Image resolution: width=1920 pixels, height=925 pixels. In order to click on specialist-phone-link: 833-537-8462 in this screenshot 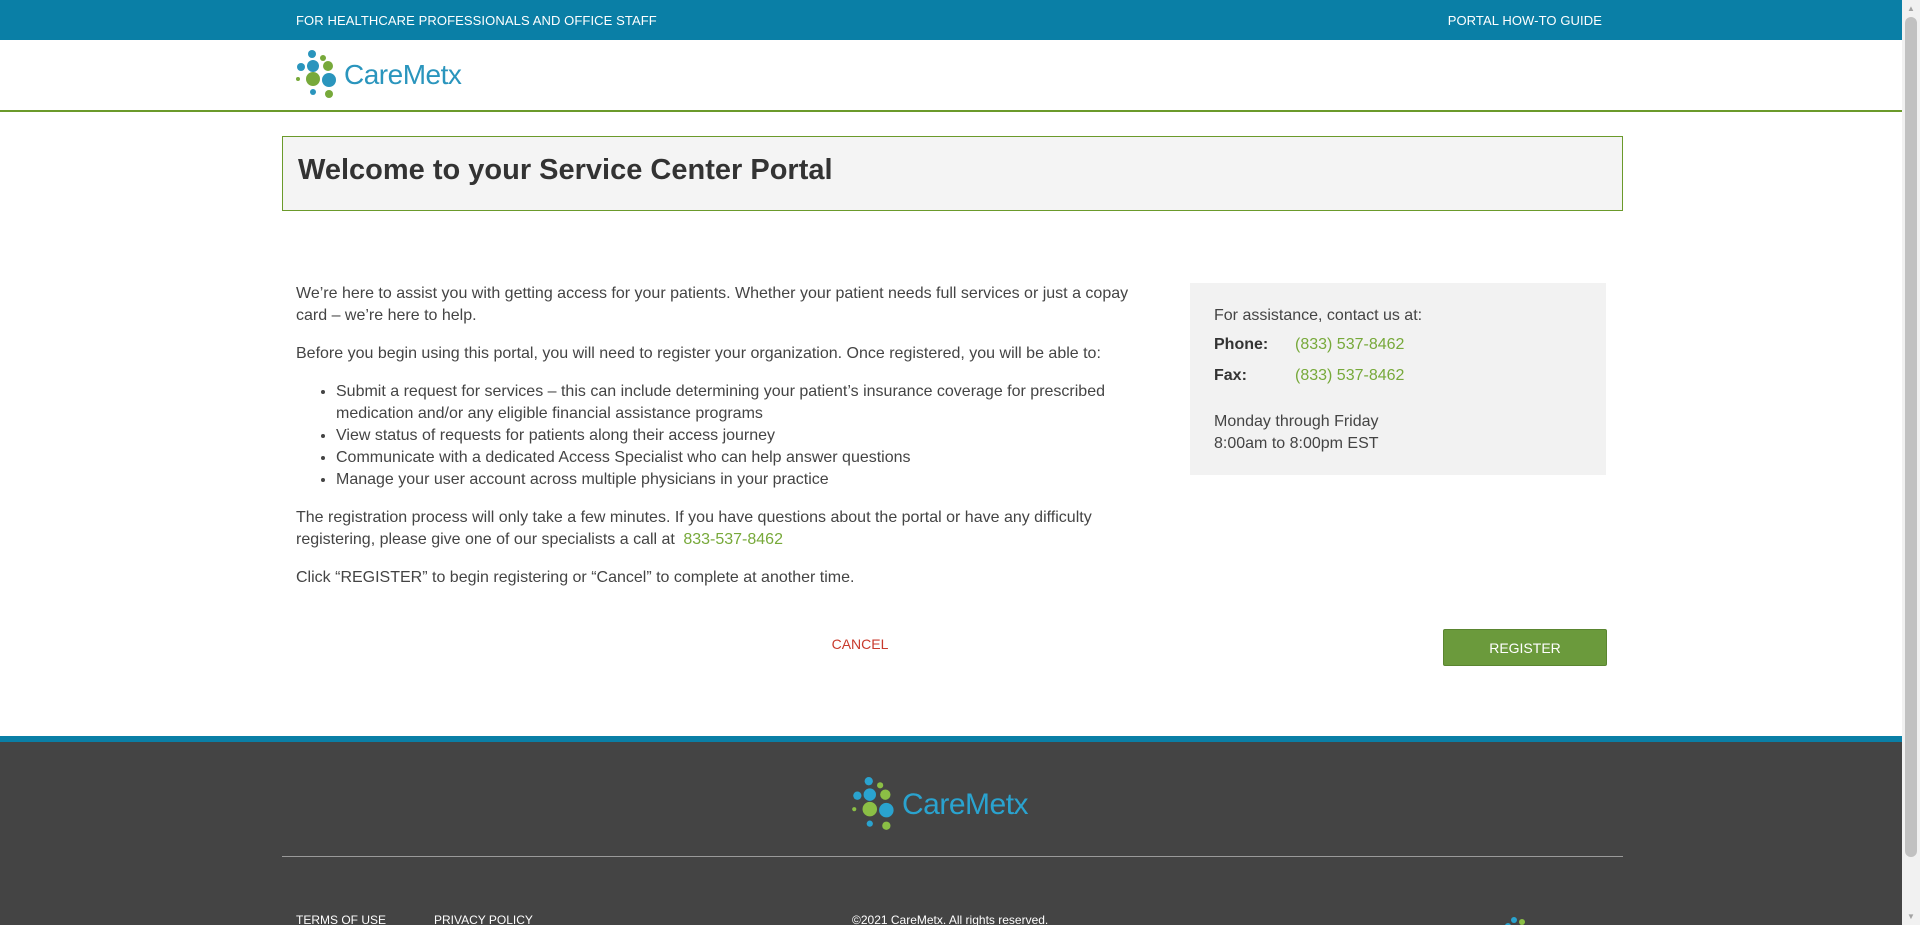, I will do `click(733, 539)`.